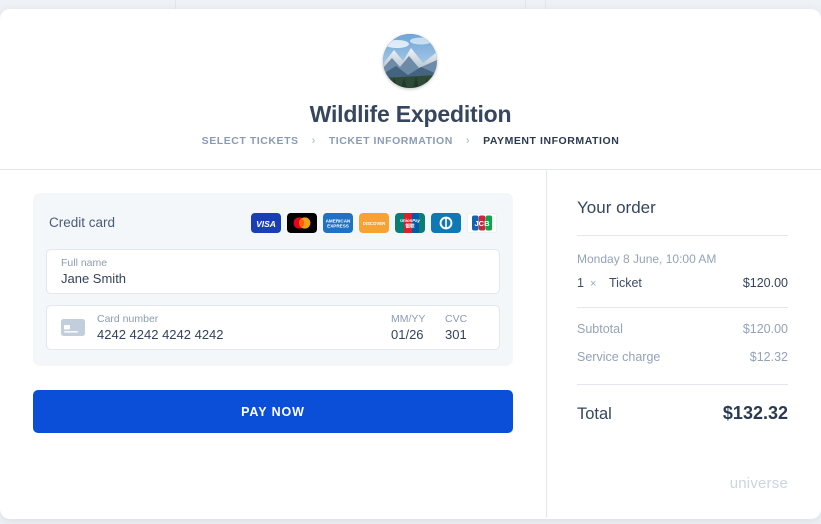 The width and height of the screenshot is (821, 524). I want to click on full-name-field-inner: Full name Jane Smith, so click(273, 271).